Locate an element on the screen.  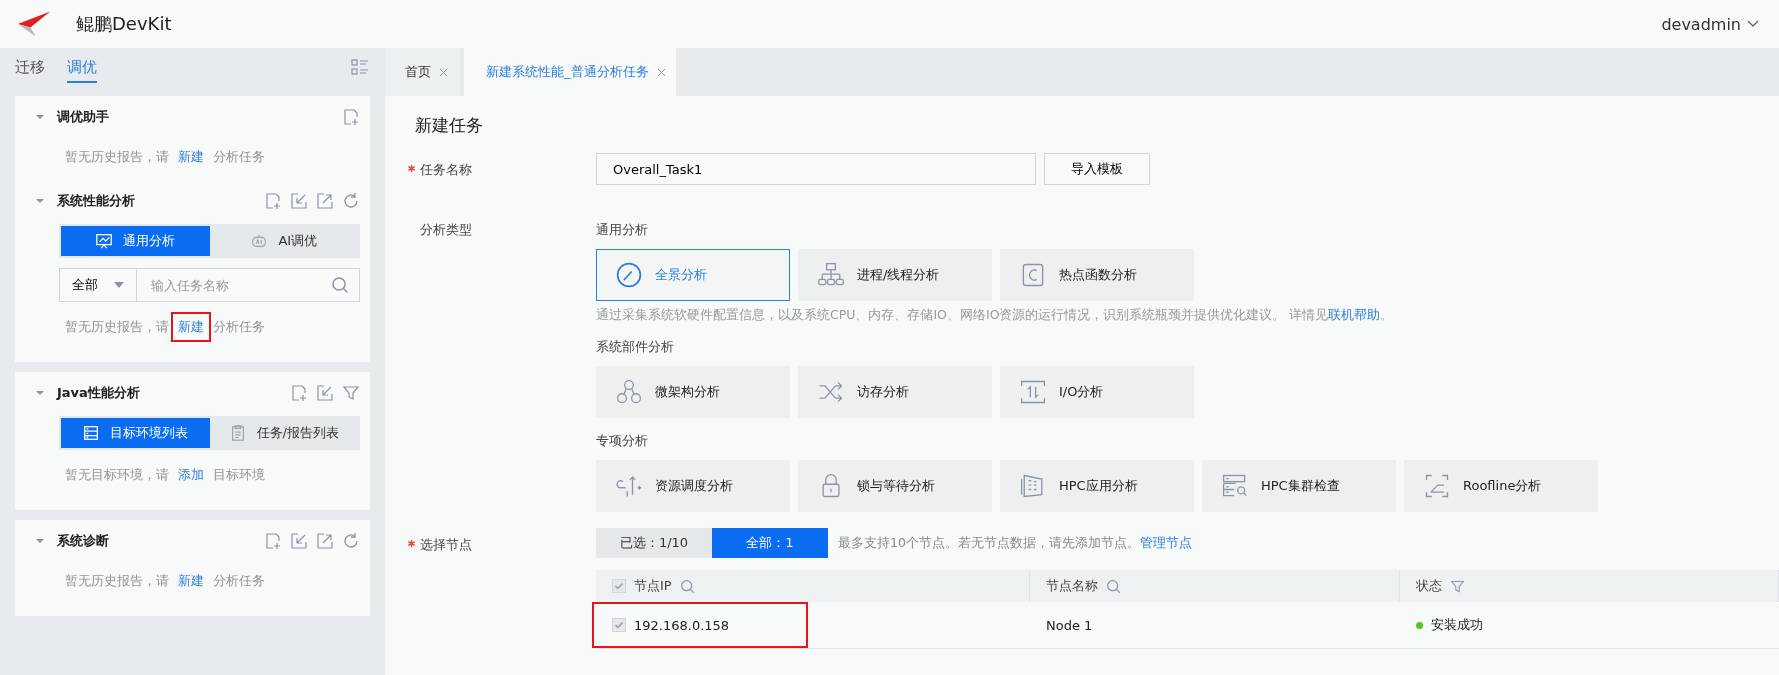
node-filter-toggle: 全部：1 is located at coordinates (770, 543).